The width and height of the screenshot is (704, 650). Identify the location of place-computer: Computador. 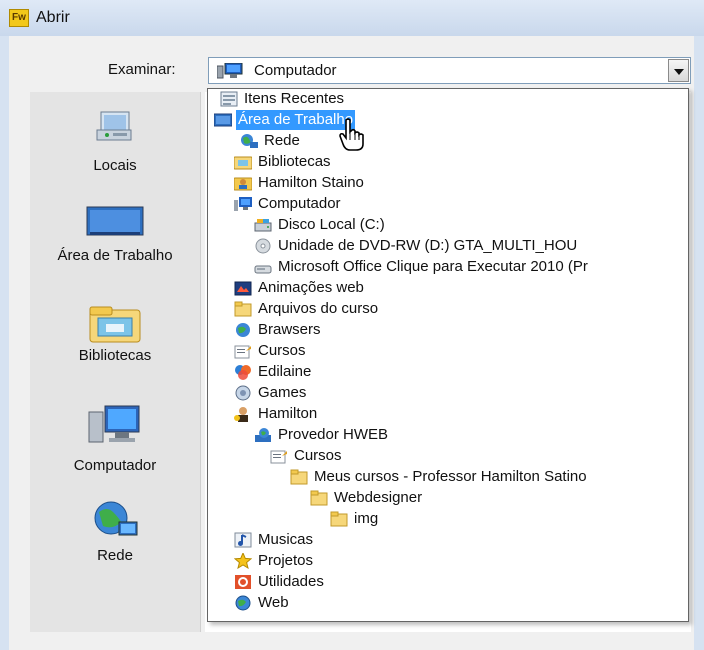
(115, 441).